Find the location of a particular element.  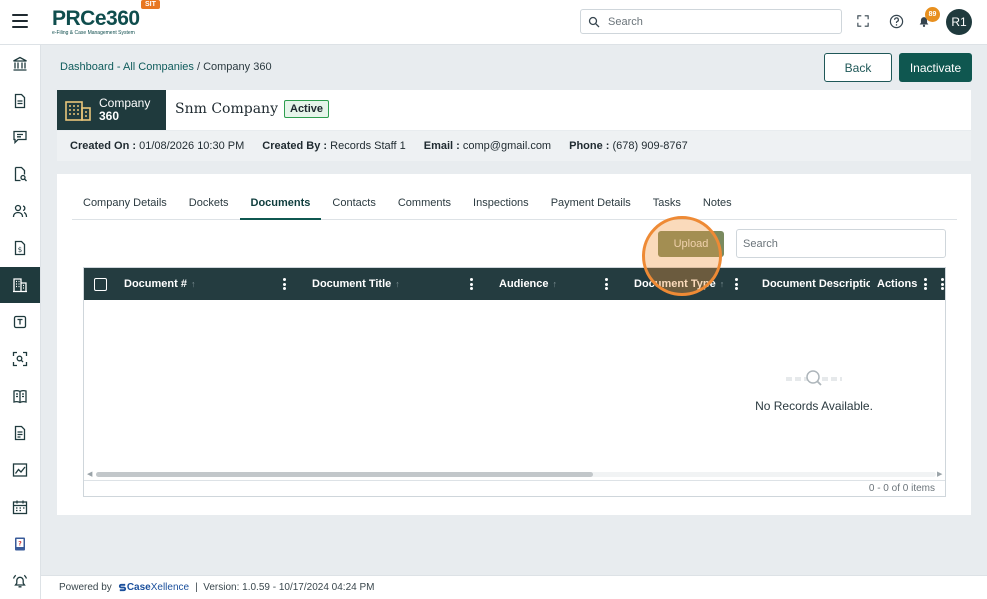

column-label: Document Descriptio is located at coordinates (816, 284).